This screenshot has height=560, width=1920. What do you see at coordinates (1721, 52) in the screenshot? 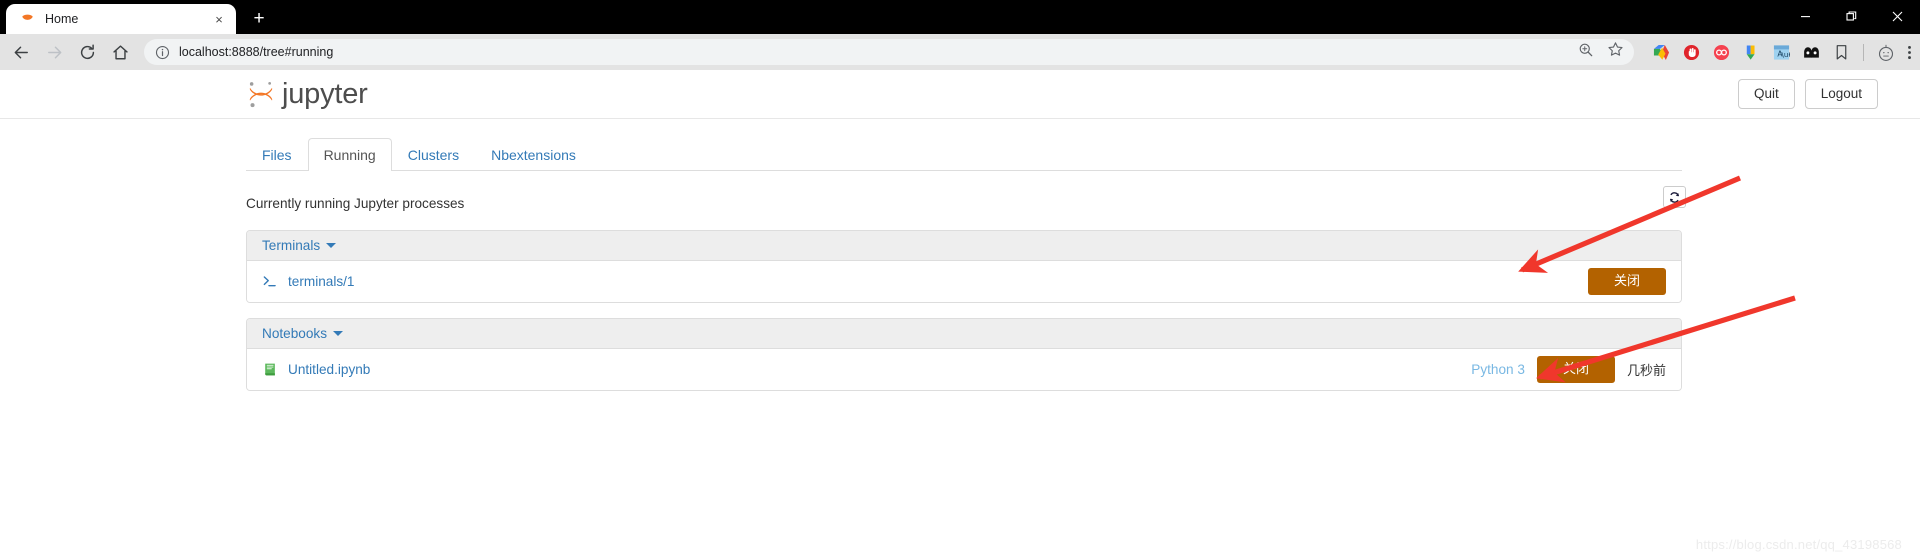
I see `ext-infinity-icon` at bounding box center [1721, 52].